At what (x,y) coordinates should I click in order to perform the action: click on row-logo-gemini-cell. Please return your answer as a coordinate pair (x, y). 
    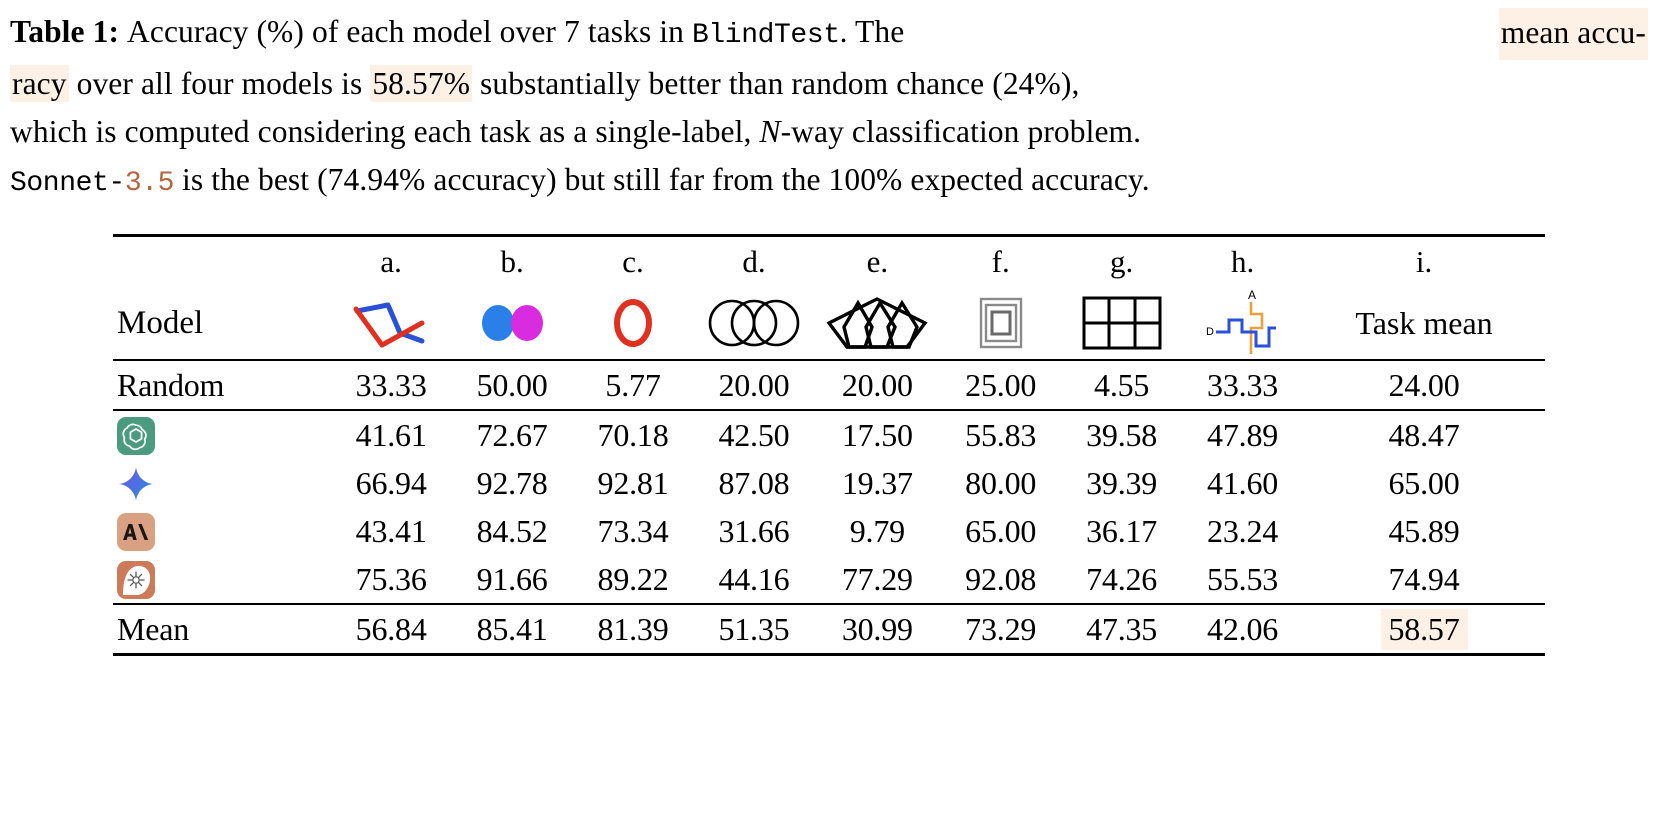
    Looking at the image, I should click on (222, 483).